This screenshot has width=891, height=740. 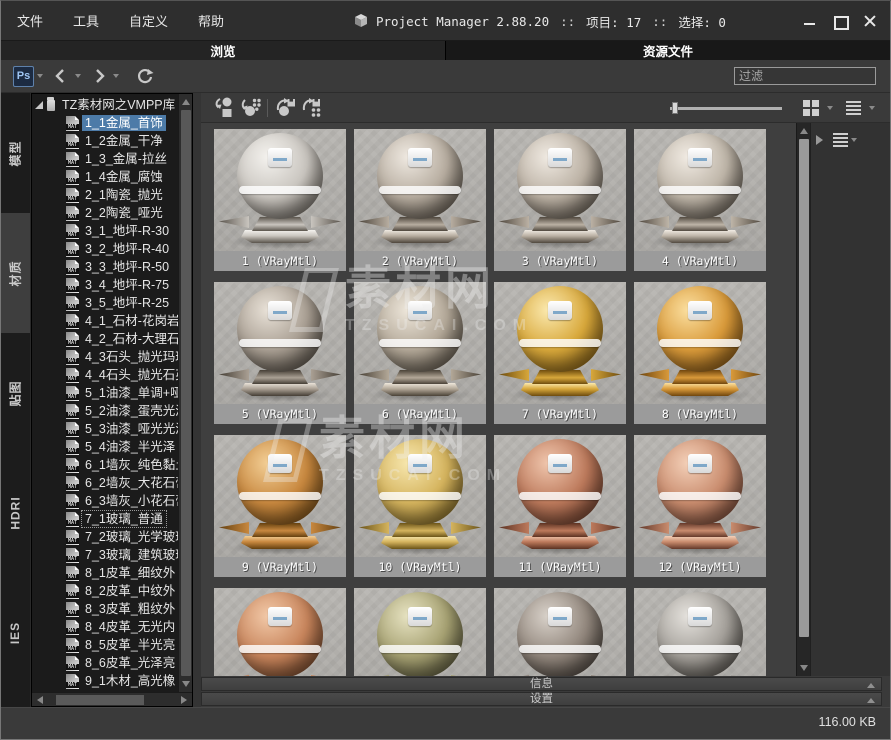 What do you see at coordinates (872, 107) in the screenshot?
I see `sort-mode-dropdown-icon` at bounding box center [872, 107].